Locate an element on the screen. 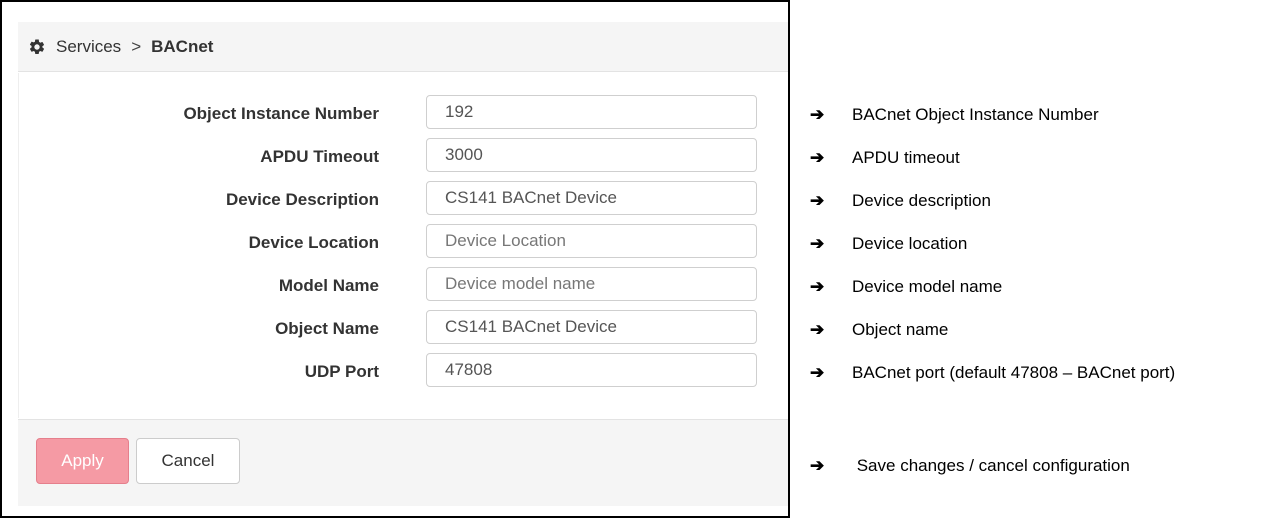 Image resolution: width=1274 pixels, height=518 pixels. field-row-apdu-timeout: APDU Timeout is located at coordinates (404, 156).